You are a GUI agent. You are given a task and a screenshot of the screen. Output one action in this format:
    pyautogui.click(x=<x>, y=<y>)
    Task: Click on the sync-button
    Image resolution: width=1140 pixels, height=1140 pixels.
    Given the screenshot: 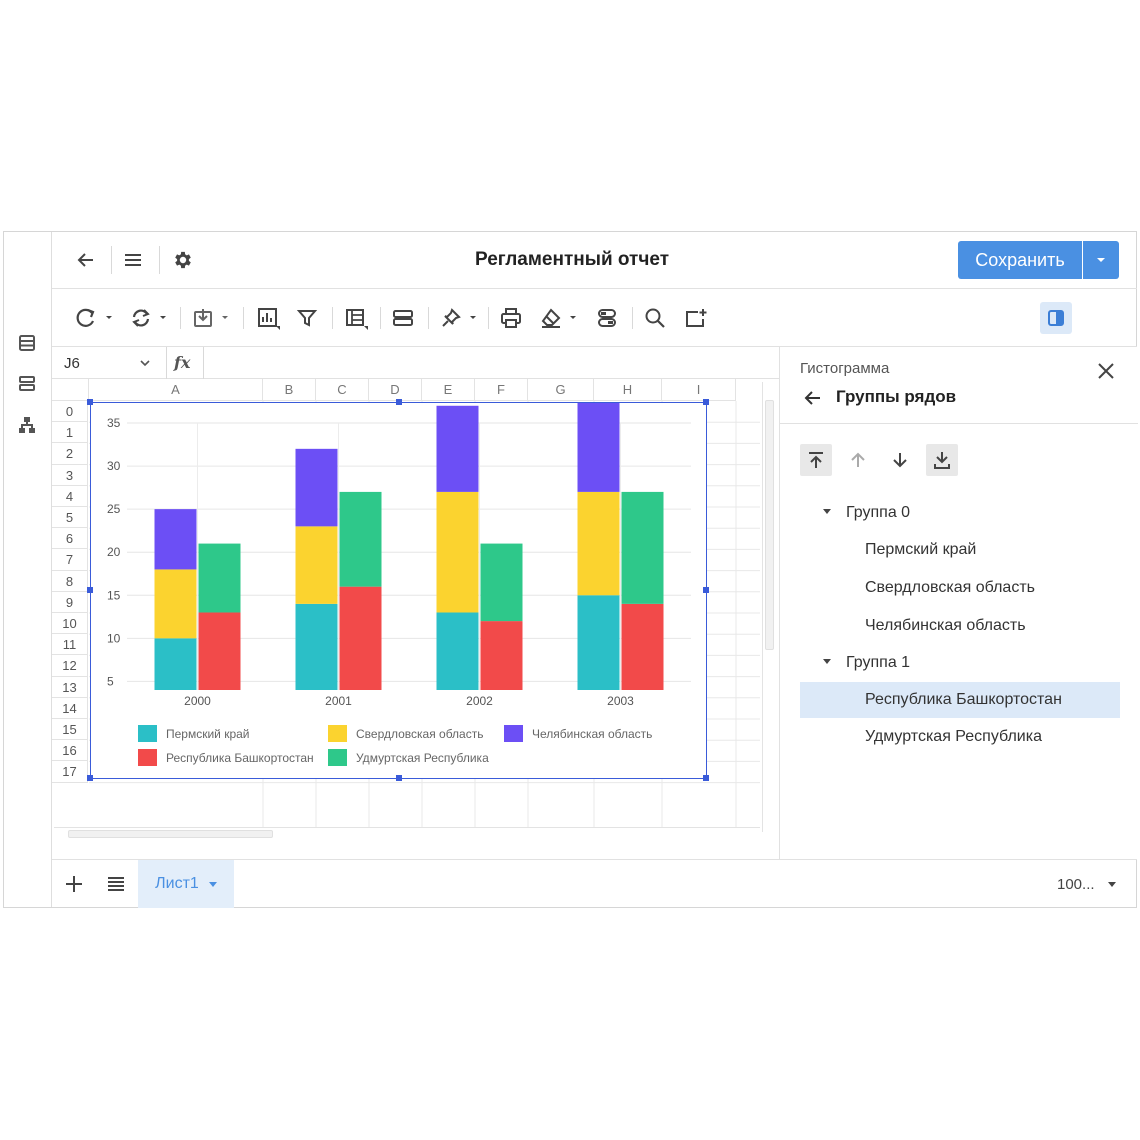 What is the action you would take?
    pyautogui.click(x=150, y=318)
    